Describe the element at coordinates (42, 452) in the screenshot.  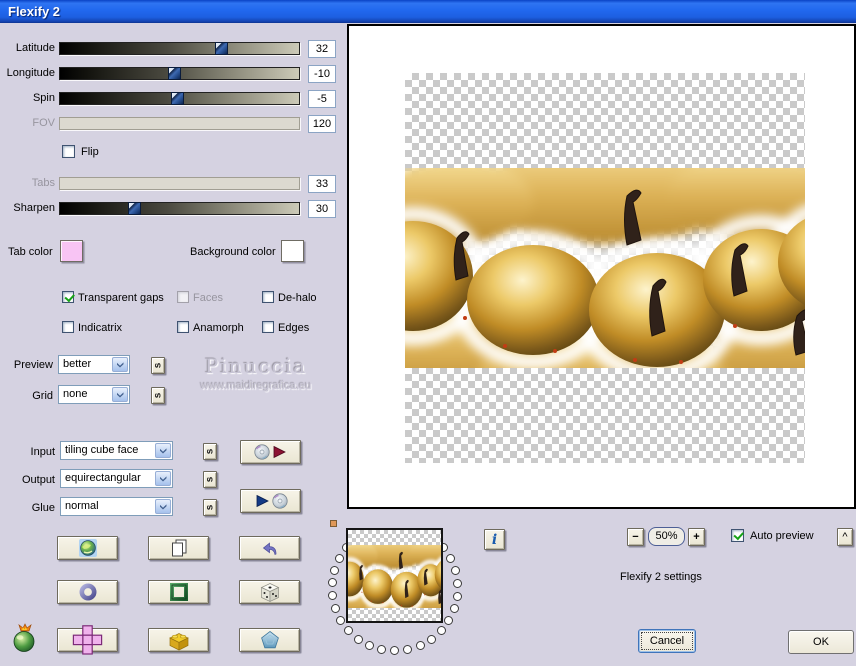
I see `input-select-label: Input` at that location.